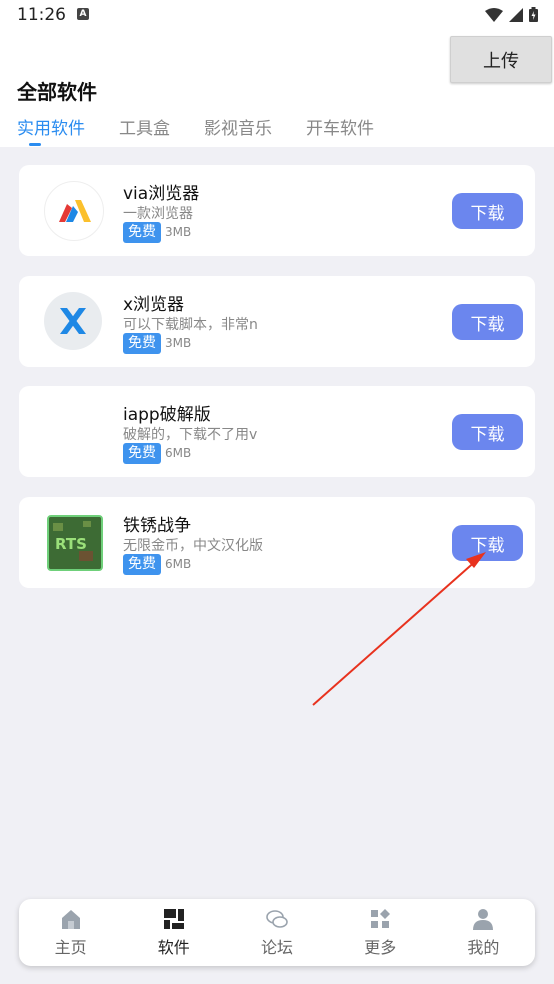 Image resolution: width=554 pixels, height=984 pixels. I want to click on header: 上传 全部软件 实用软件 工具盒 影视音乐 开车软件, so click(277, 88).